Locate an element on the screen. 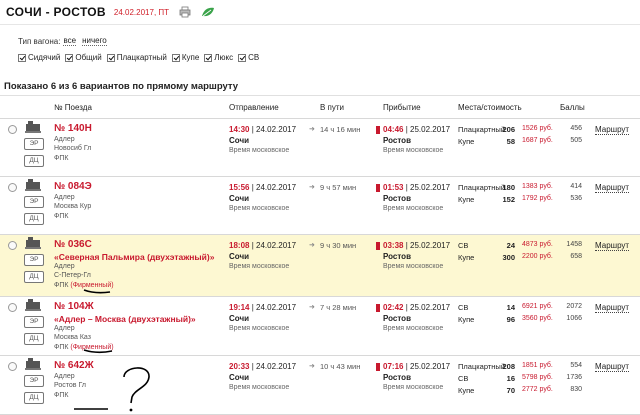 This screenshot has height=415, width=640. handwritten-annotations is located at coordinates (112, 350).